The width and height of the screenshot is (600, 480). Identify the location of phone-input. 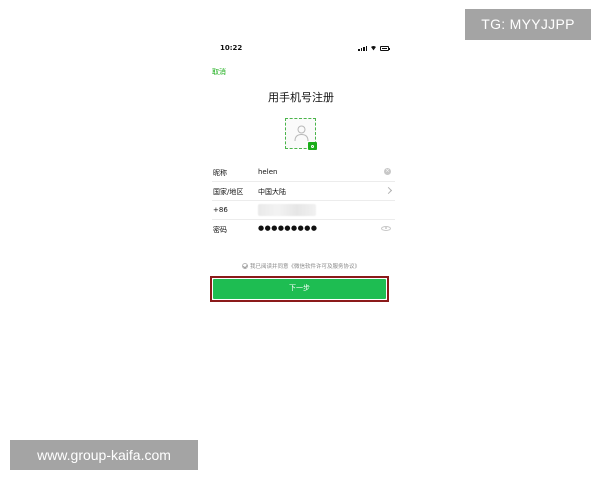
(287, 210).